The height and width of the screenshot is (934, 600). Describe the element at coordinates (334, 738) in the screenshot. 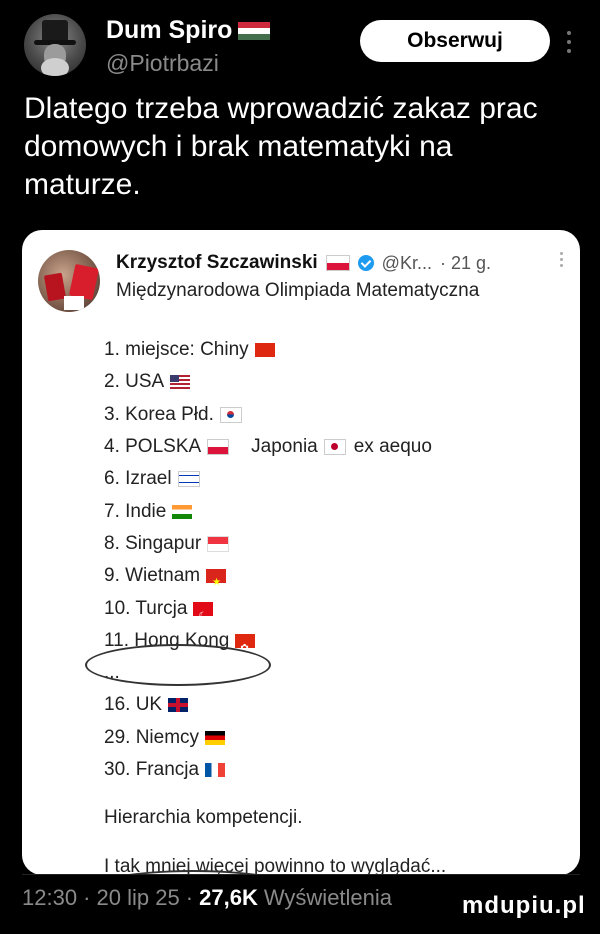

I see `list-item: 29. Niemcy` at that location.